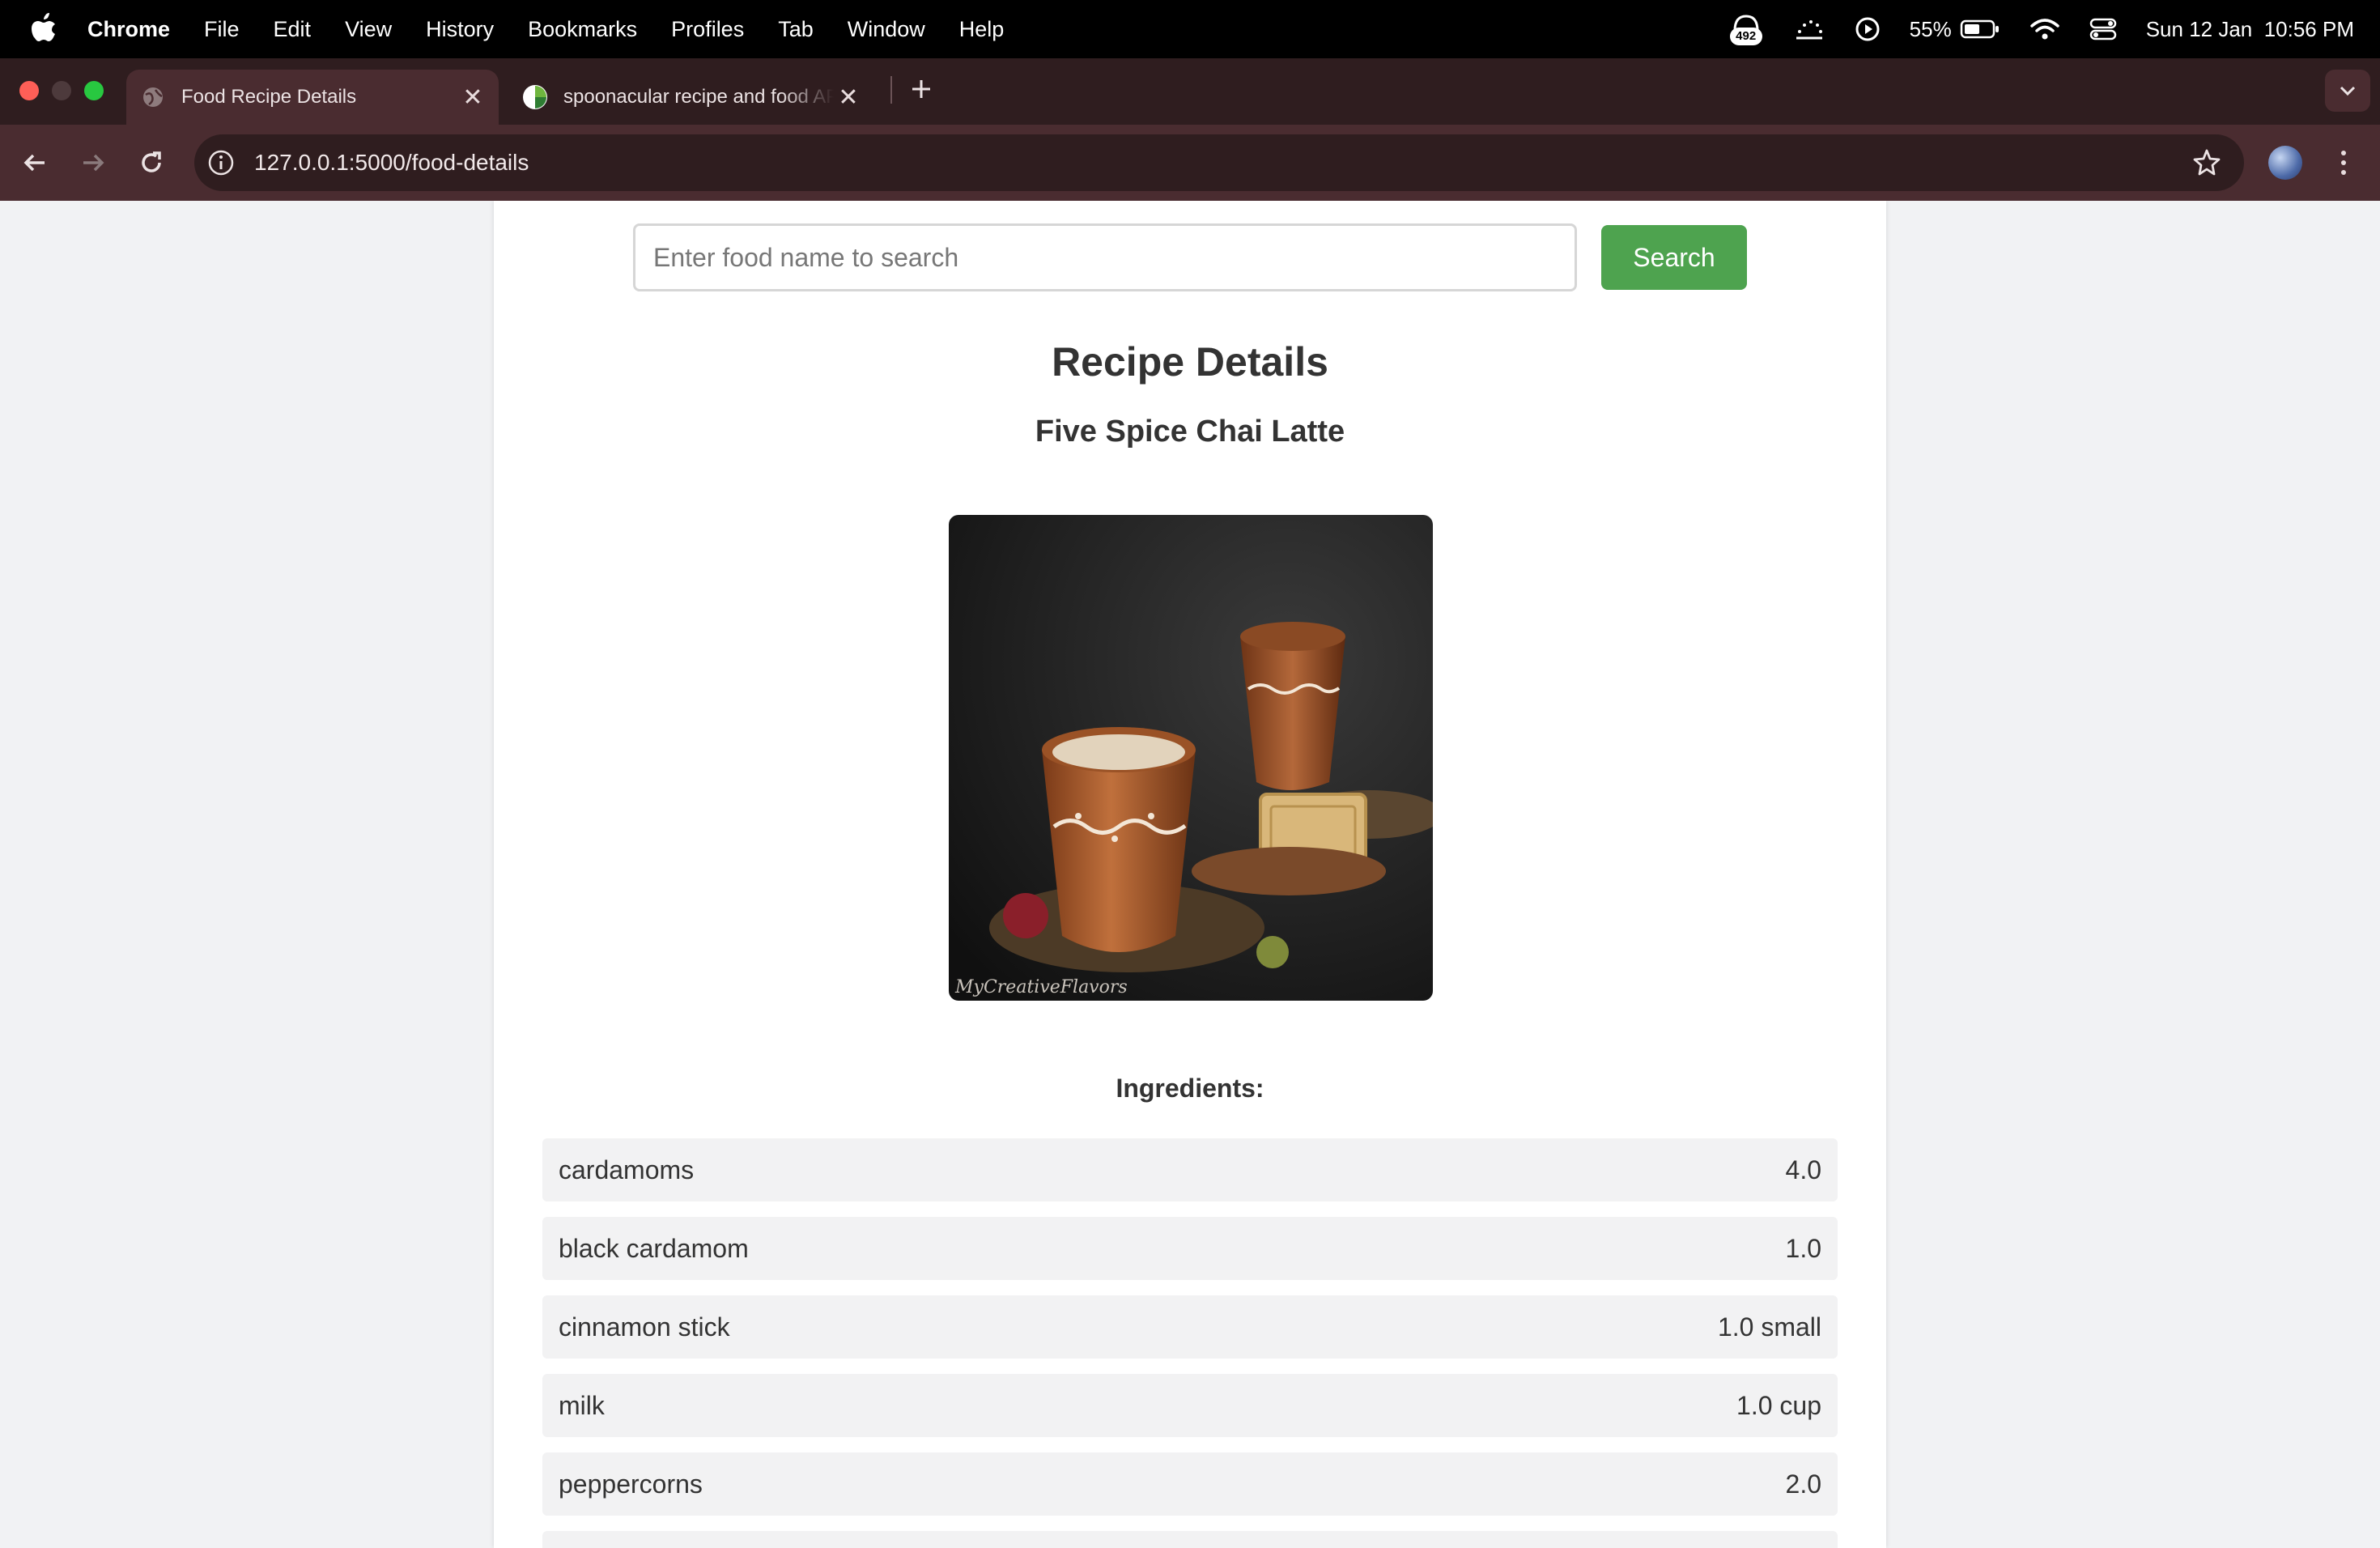 This screenshot has height=1548, width=2380. Describe the element at coordinates (1190, 1327) in the screenshot. I see `ingredient-row: cinnamon stick 1.0 small` at that location.